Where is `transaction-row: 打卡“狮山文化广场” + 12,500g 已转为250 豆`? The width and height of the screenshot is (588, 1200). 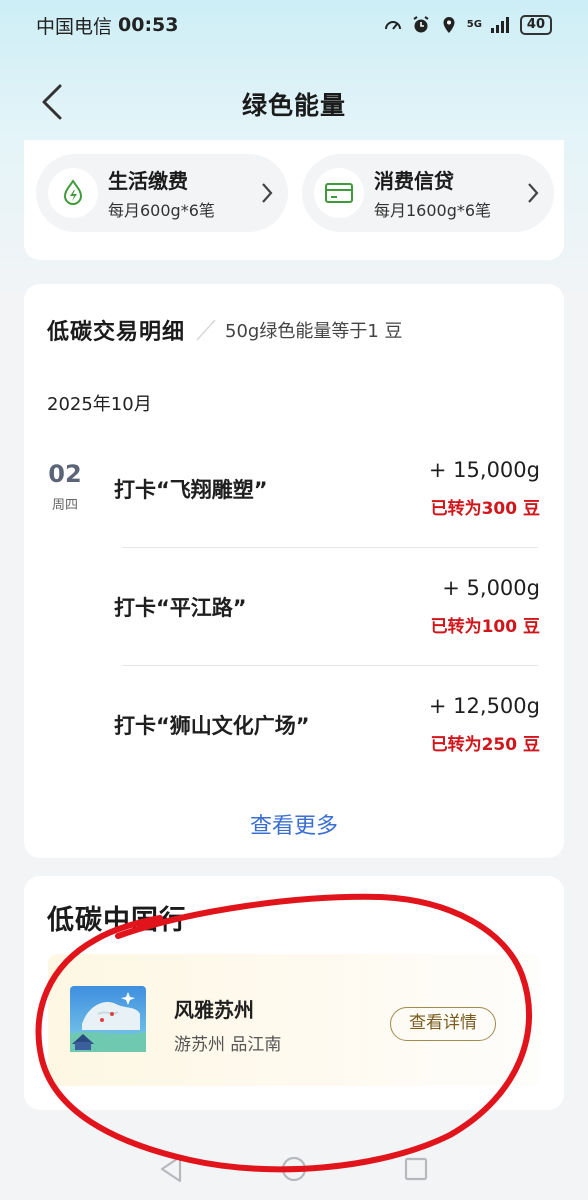
transaction-row: 打卡“狮山文化广场” + 12,500g 已转为250 豆 is located at coordinates (294, 727).